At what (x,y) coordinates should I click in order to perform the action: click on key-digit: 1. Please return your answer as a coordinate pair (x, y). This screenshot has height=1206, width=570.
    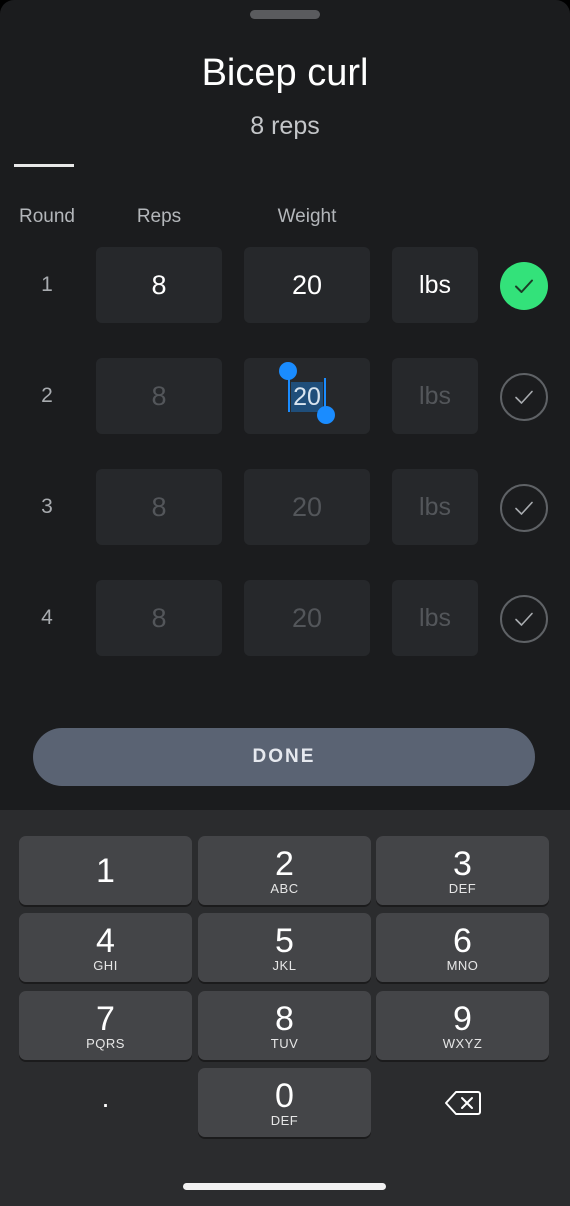
    Looking at the image, I should click on (105, 870).